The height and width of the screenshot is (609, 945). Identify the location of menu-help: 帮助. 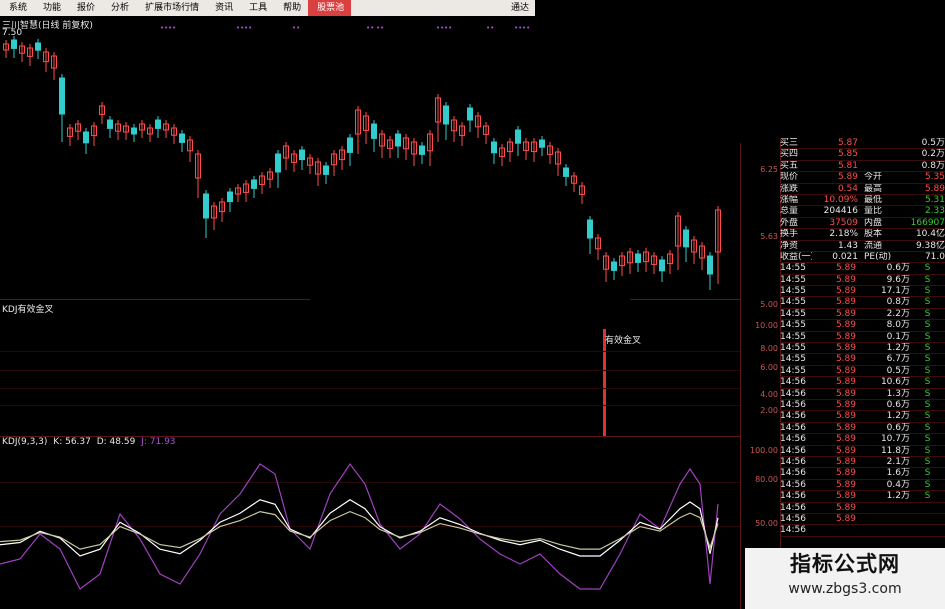
(291, 8).